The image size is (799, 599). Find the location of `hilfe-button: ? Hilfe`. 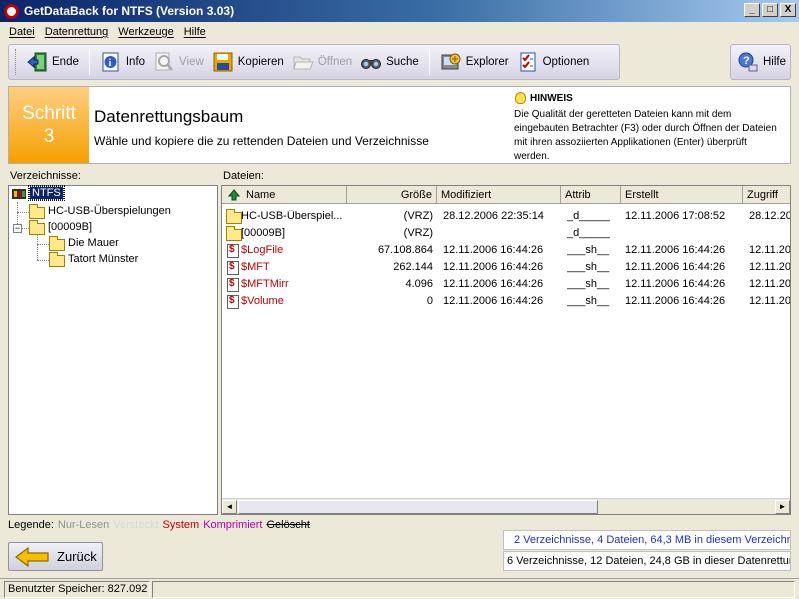

hilfe-button: ? Hilfe is located at coordinates (761, 62).